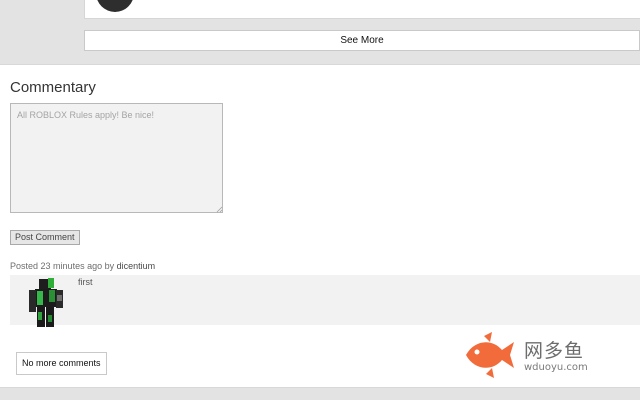 The image size is (640, 400). I want to click on watermark-url: wduoyu.com, so click(556, 367).